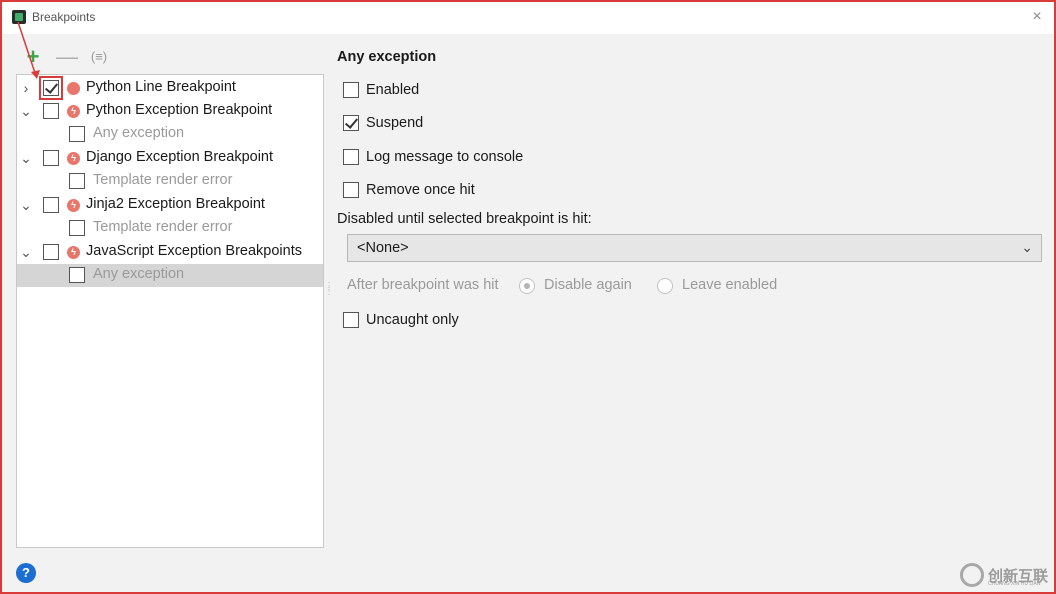  I want to click on pycharm-app-icon, so click(19, 17).